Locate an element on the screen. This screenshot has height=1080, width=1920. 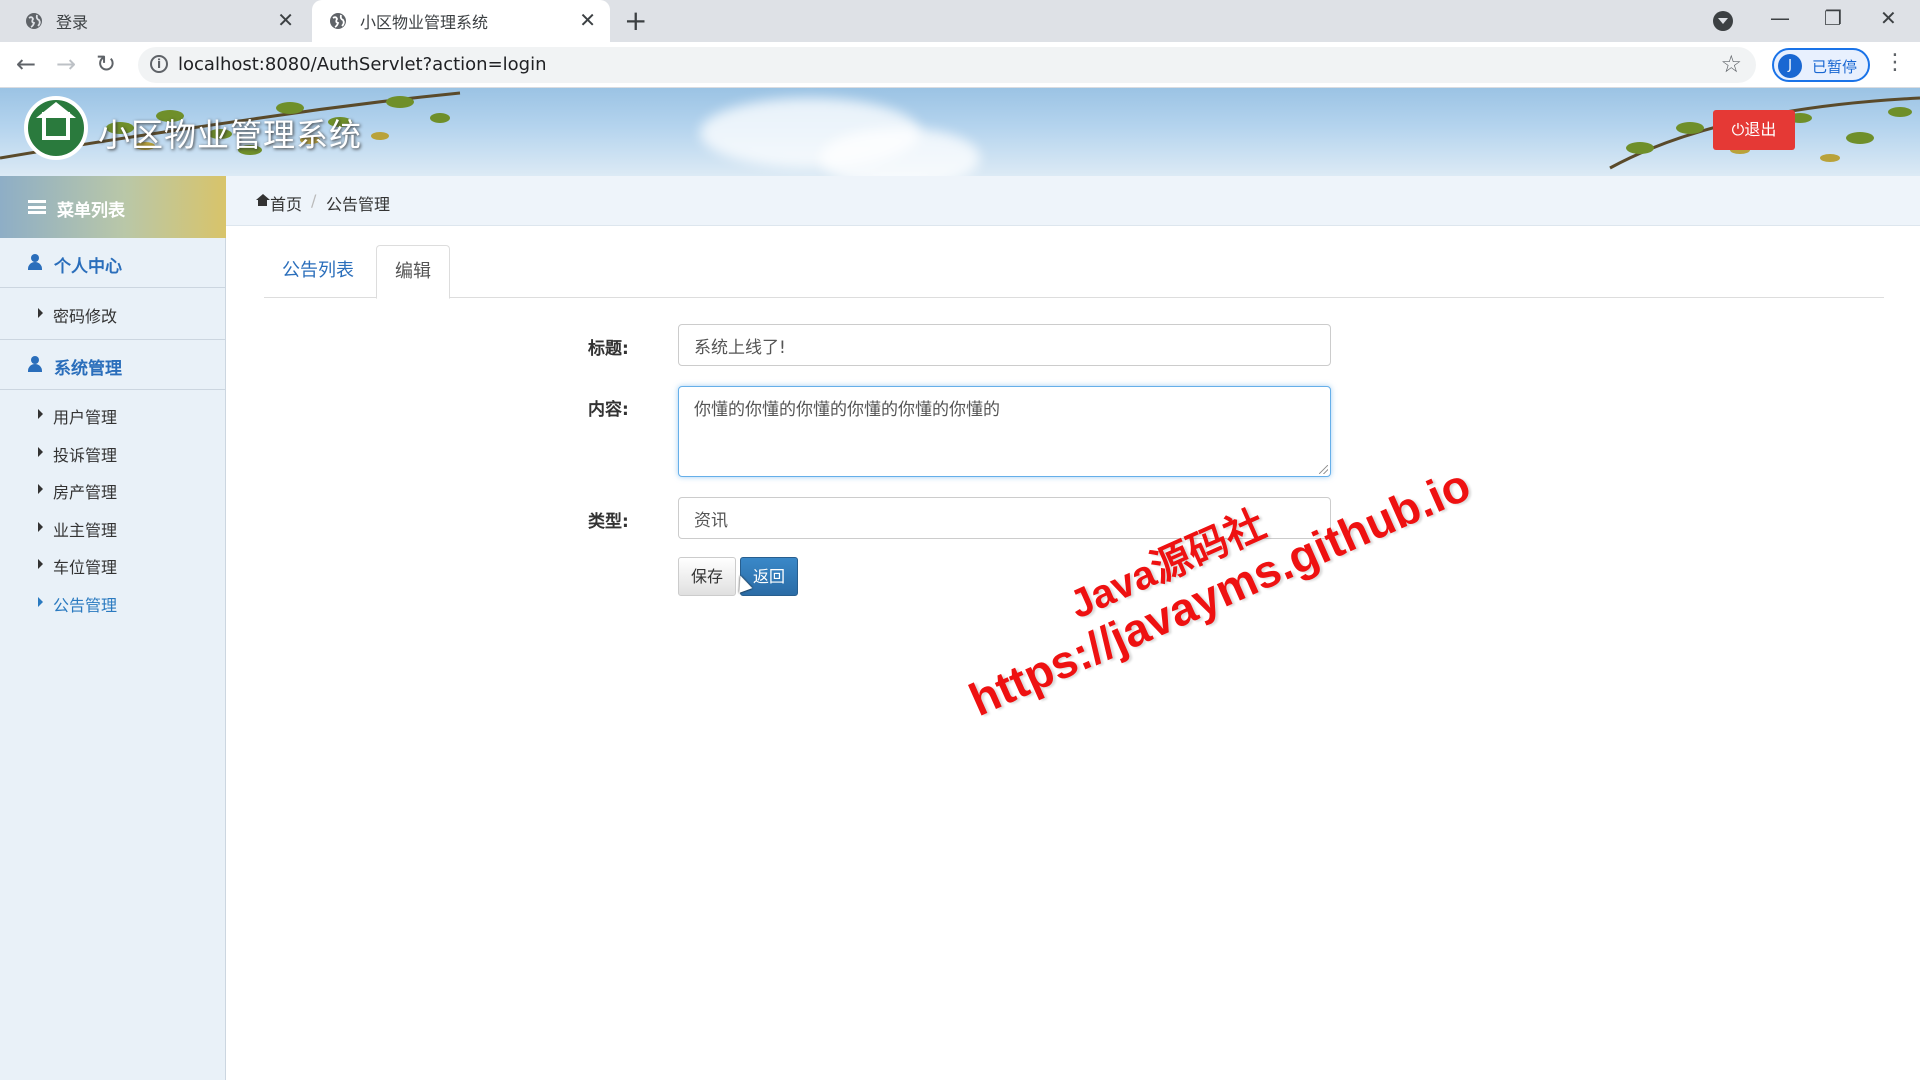
sidebar-item-label: 房产管理 is located at coordinates (85, 492).